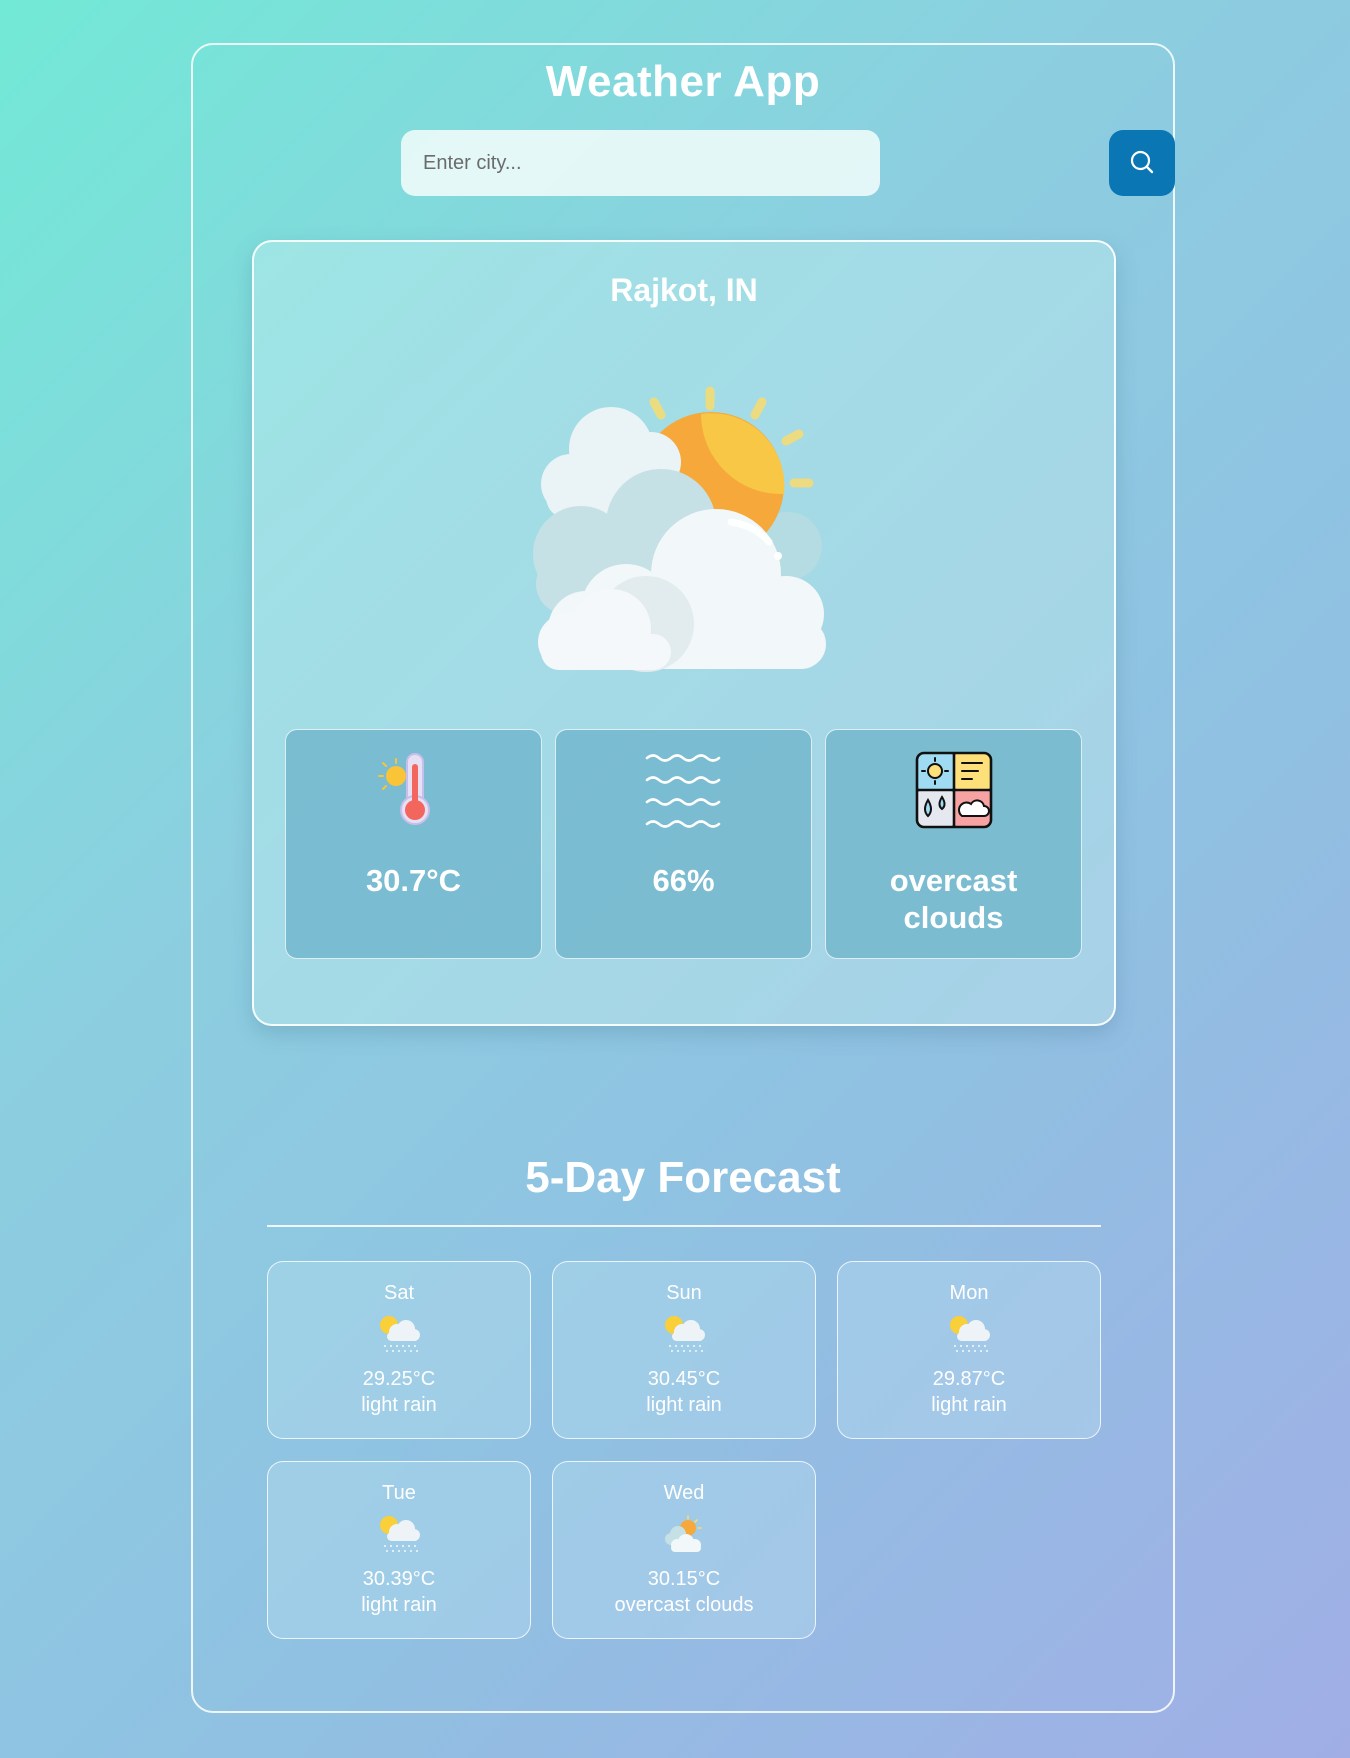 This screenshot has height=1758, width=1350. Describe the element at coordinates (399, 1293) in the screenshot. I see `forecast-day: Sat` at that location.